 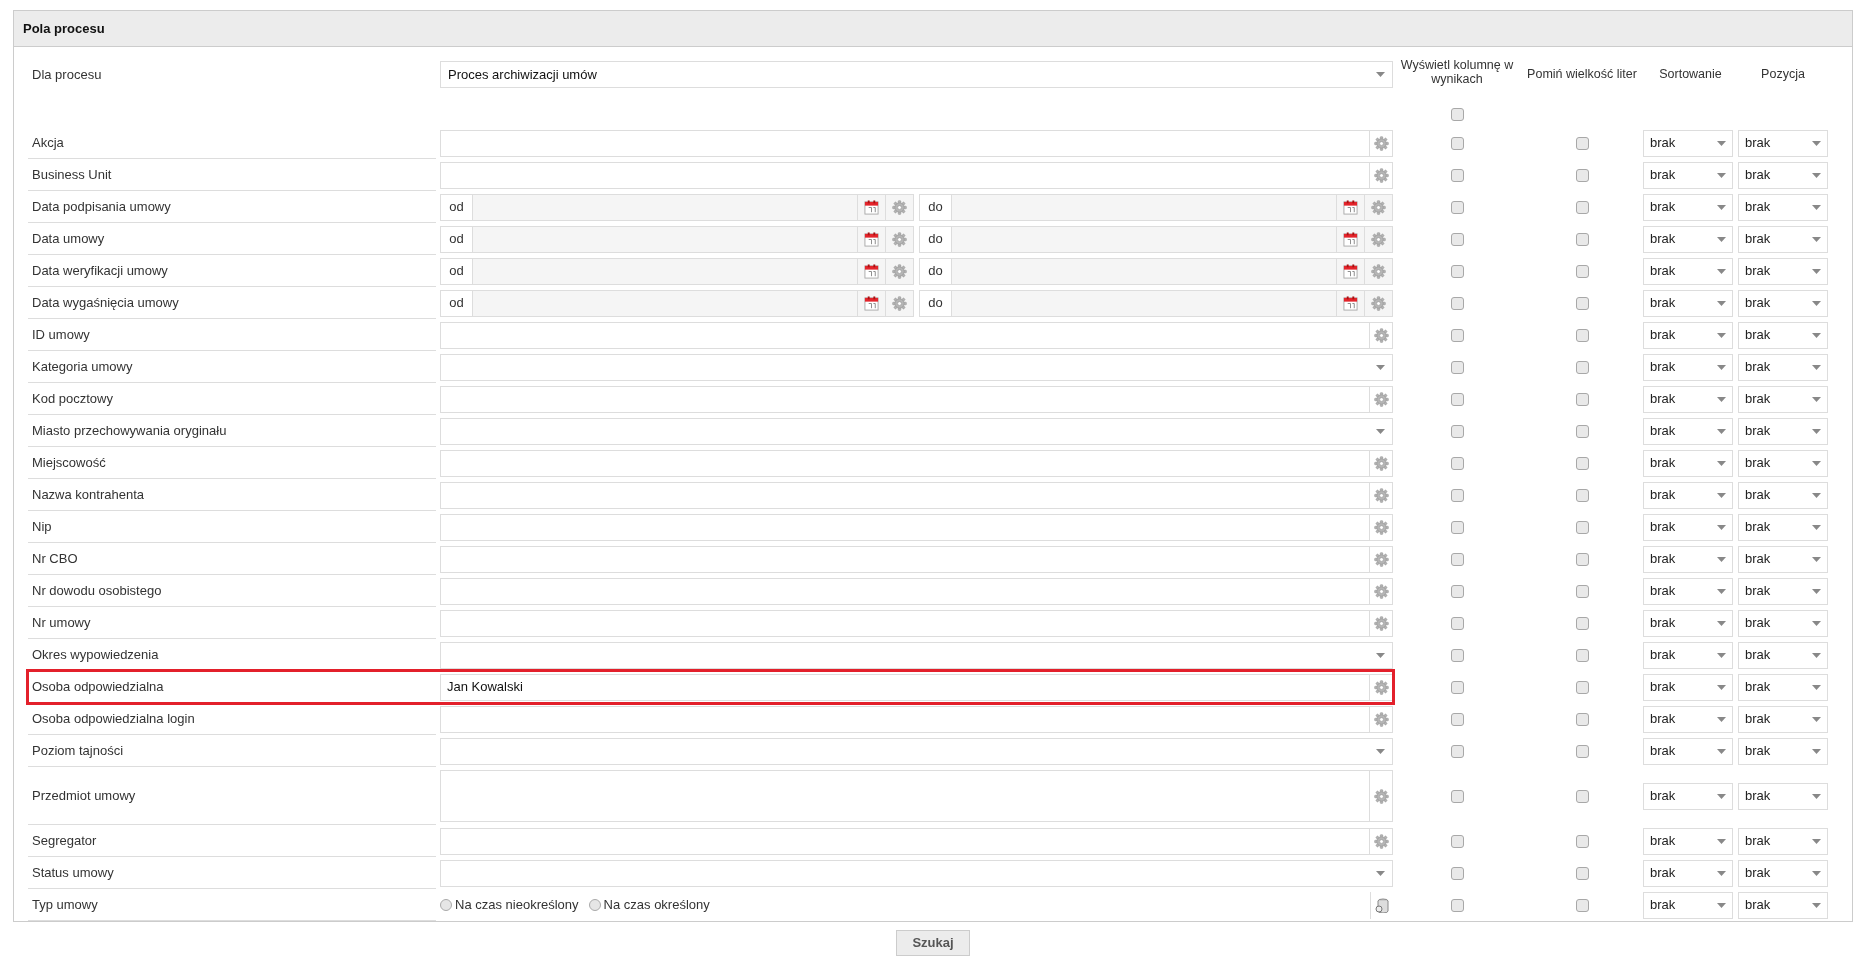 I want to click on text-field: Jan Kowalski, so click(x=916, y=687).